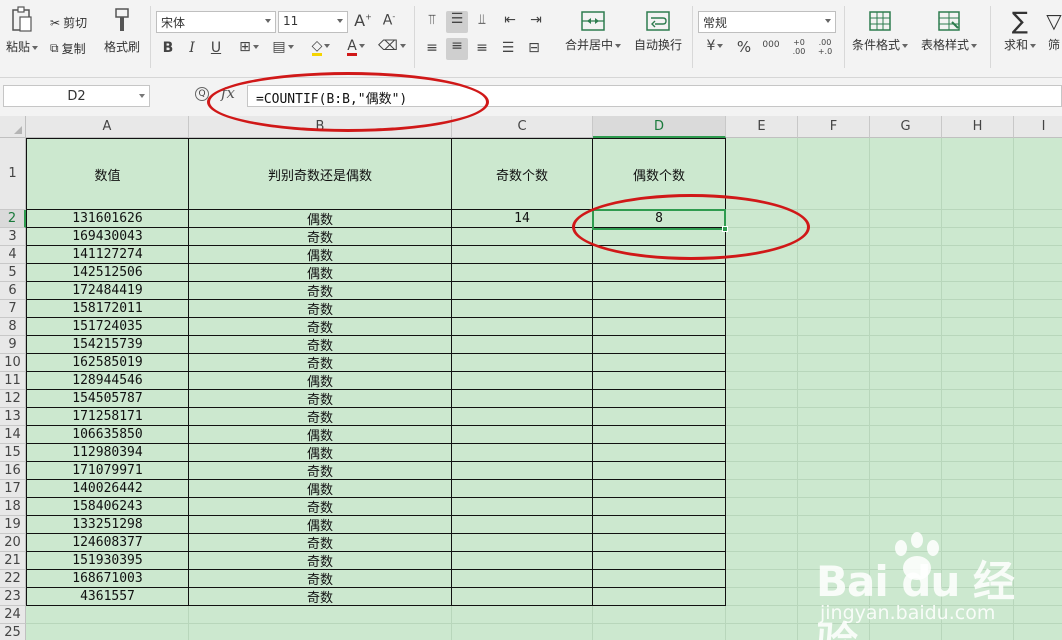 The width and height of the screenshot is (1062, 640). Describe the element at coordinates (107, 525) in the screenshot. I see `cell-a19: 133251298` at that location.